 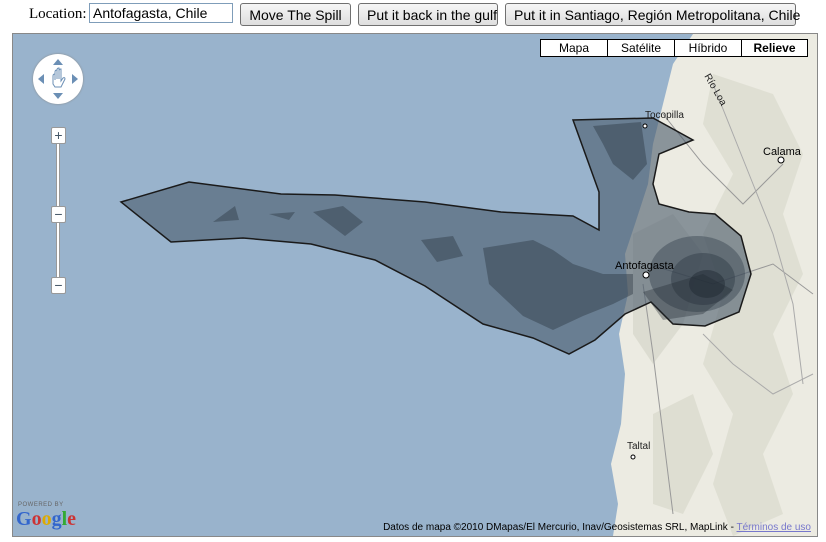 I want to click on location-label: Location:, so click(x=58, y=14).